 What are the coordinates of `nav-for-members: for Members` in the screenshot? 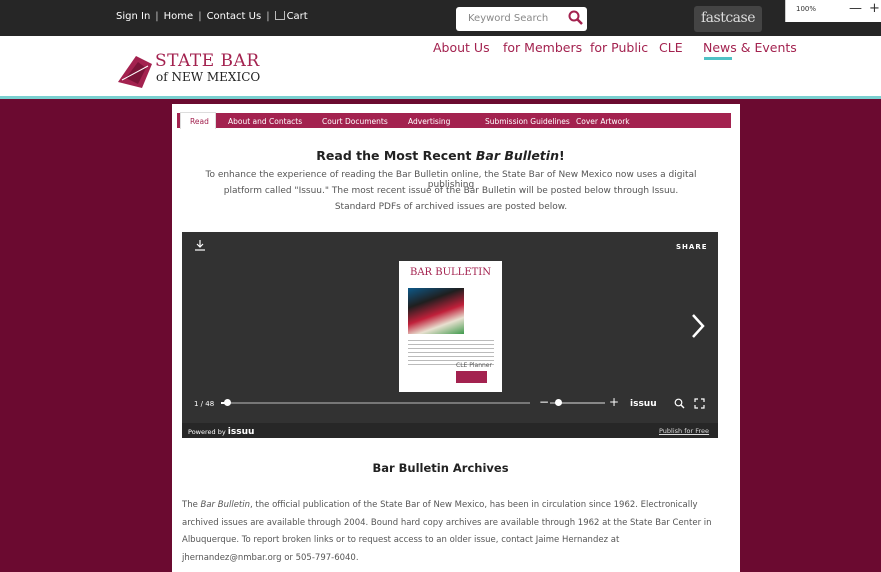 It's located at (542, 47).